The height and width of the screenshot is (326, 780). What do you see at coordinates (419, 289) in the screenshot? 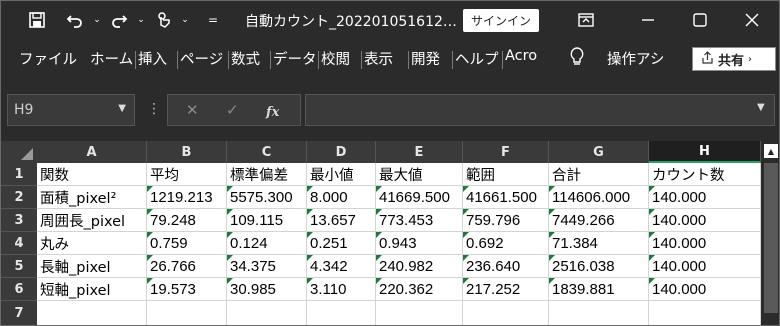
I see `cell-e6: 220.362` at bounding box center [419, 289].